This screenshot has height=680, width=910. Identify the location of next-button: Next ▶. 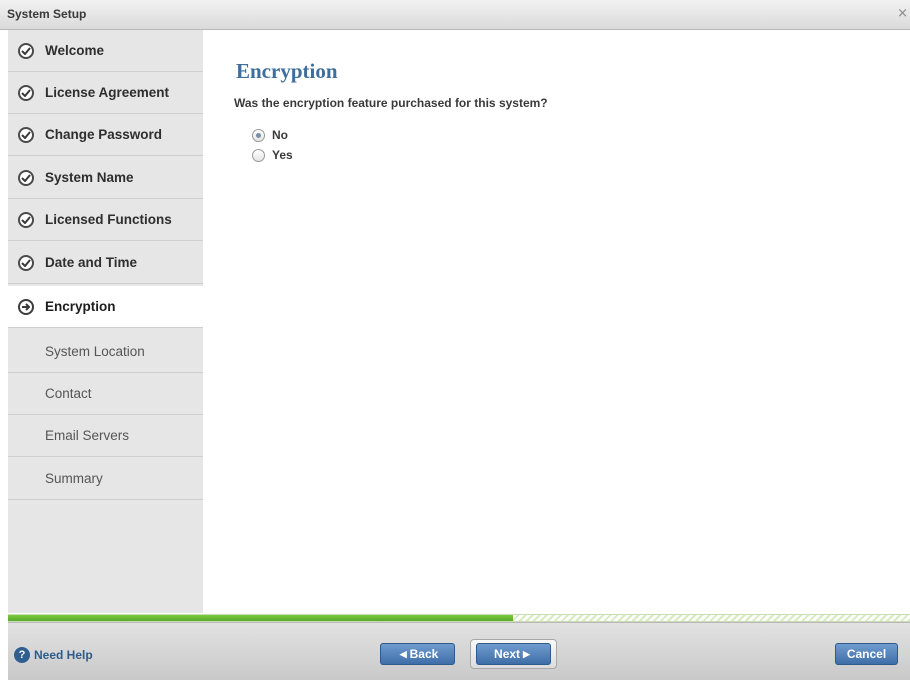
(513, 654).